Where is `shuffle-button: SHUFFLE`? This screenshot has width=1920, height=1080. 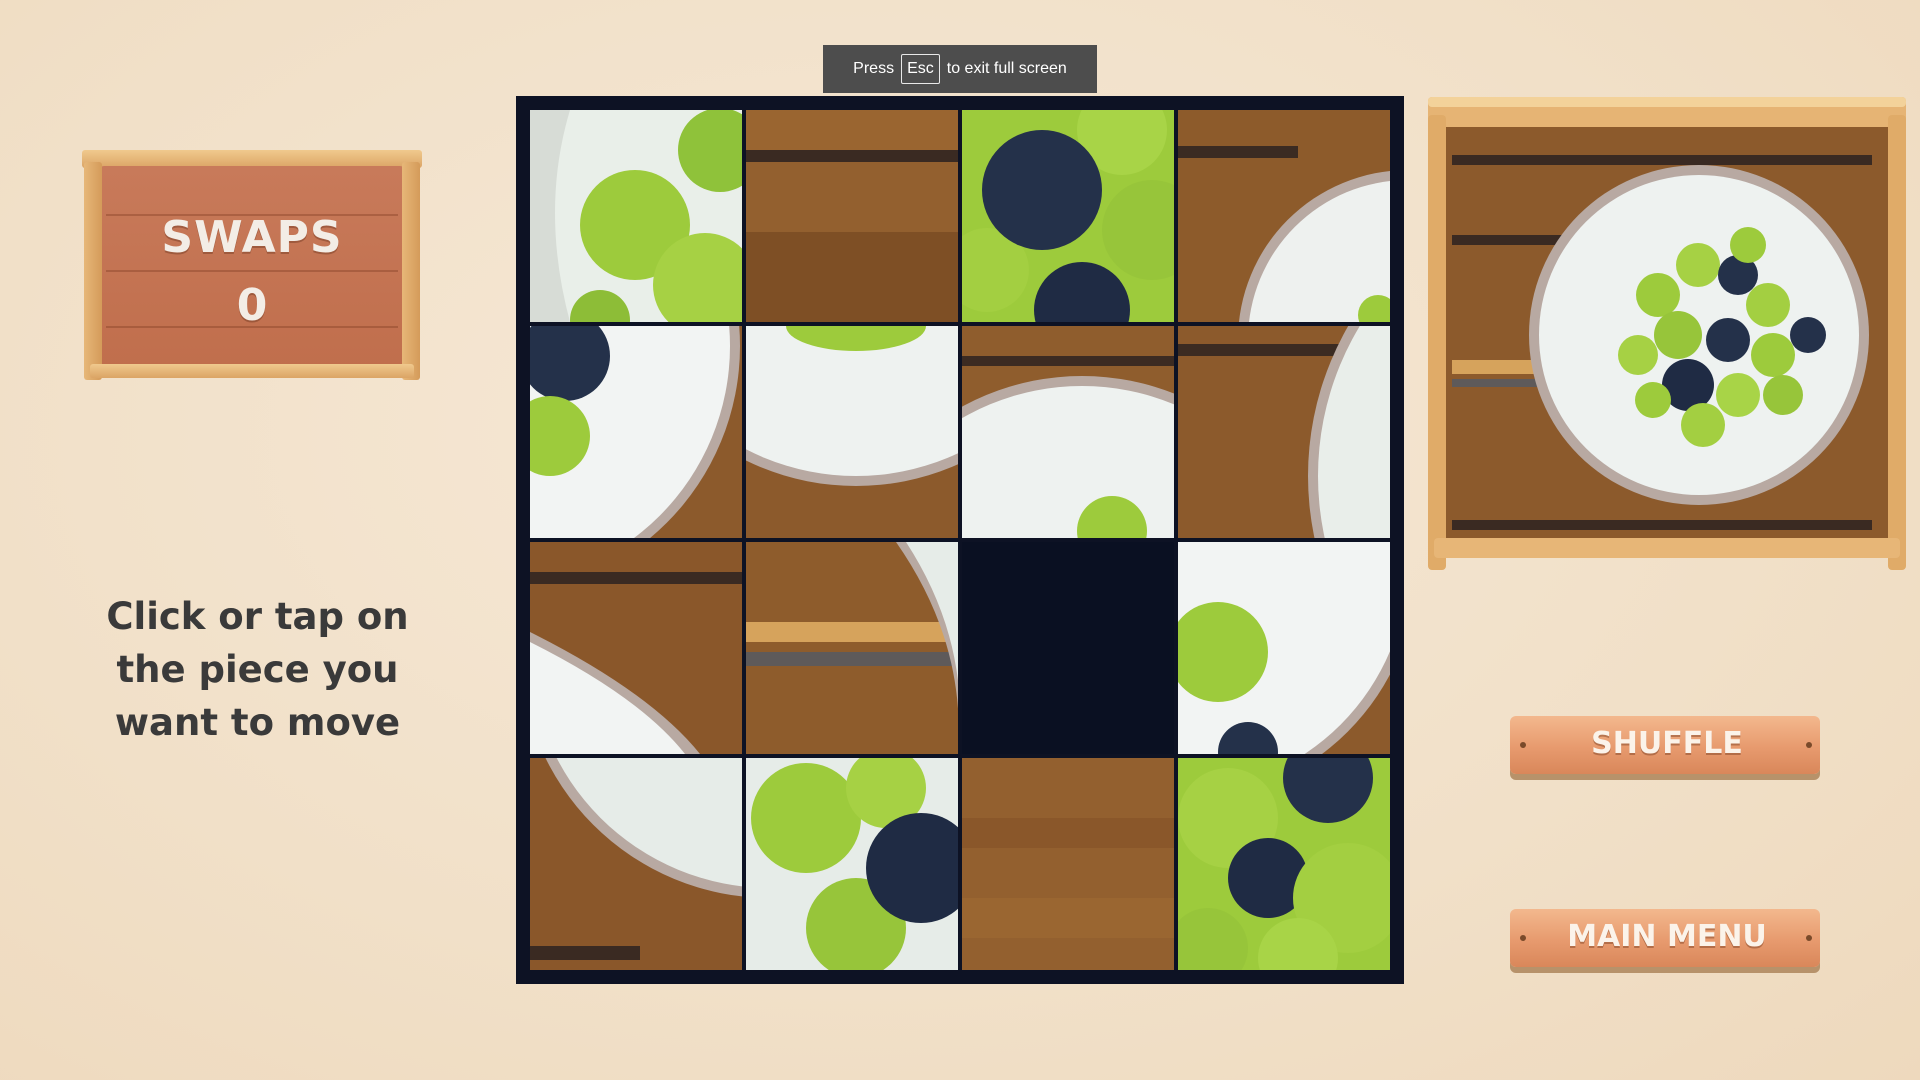
shuffle-button: SHUFFLE is located at coordinates (1667, 747).